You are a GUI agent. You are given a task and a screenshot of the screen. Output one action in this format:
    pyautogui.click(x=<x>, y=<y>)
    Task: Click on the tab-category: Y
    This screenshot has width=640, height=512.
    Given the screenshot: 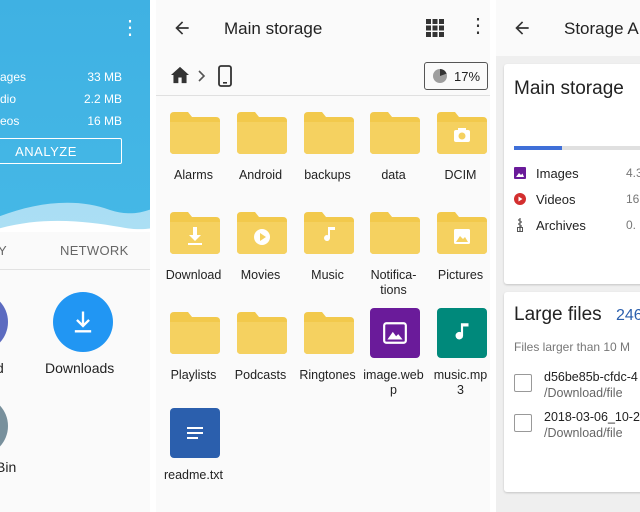 What is the action you would take?
    pyautogui.click(x=3, y=250)
    